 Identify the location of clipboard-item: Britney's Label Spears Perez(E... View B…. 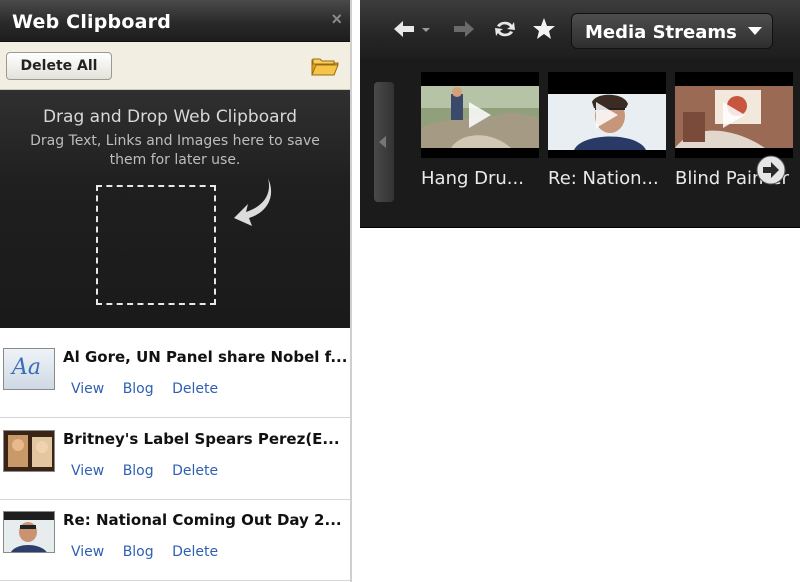
(175, 460).